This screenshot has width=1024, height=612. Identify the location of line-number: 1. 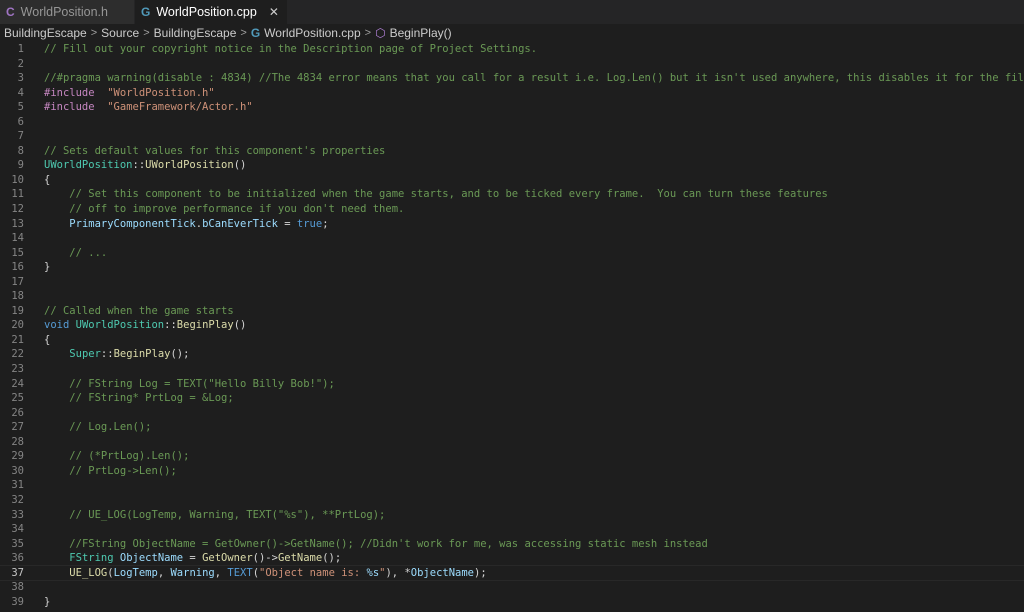
(20, 49).